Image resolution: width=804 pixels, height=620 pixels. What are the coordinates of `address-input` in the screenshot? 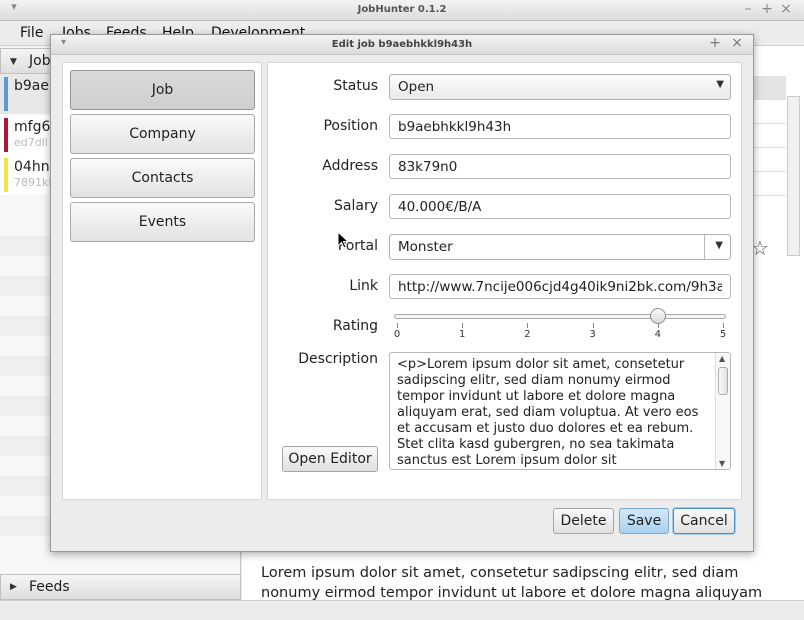 It's located at (560, 166).